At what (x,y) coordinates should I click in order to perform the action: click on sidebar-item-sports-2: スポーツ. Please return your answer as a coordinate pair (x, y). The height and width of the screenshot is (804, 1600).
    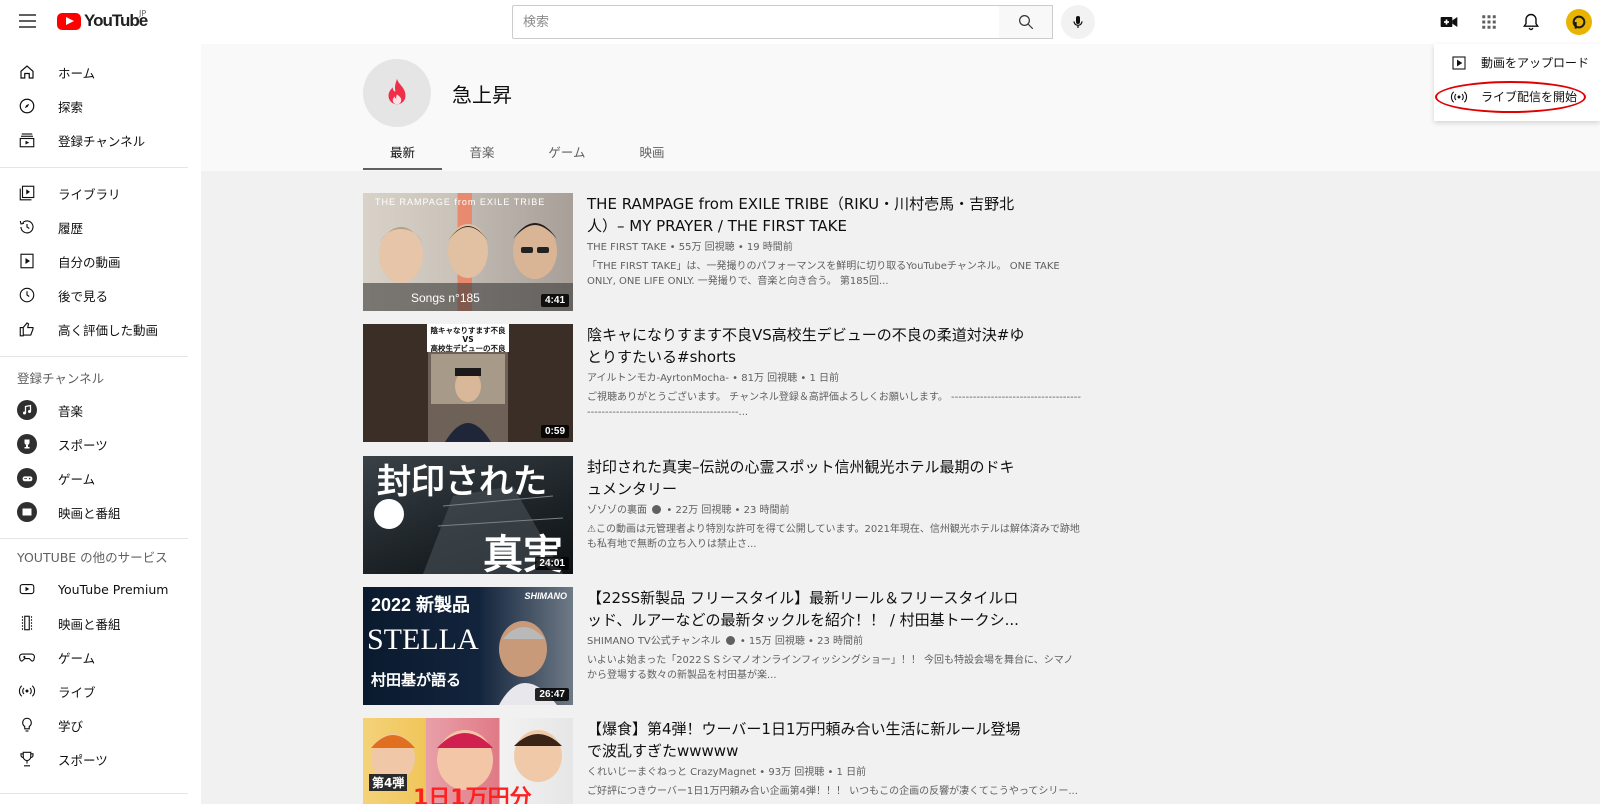
    Looking at the image, I should click on (94, 759).